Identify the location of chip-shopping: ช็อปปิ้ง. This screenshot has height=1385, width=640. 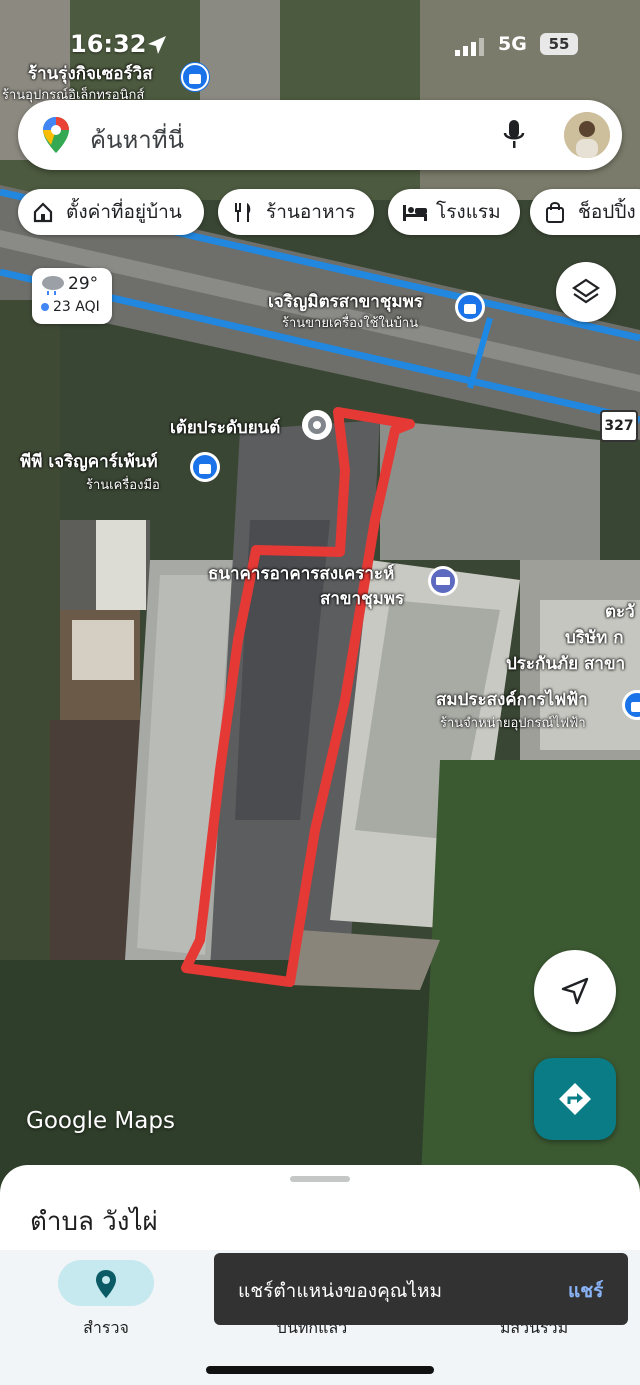
(585, 212).